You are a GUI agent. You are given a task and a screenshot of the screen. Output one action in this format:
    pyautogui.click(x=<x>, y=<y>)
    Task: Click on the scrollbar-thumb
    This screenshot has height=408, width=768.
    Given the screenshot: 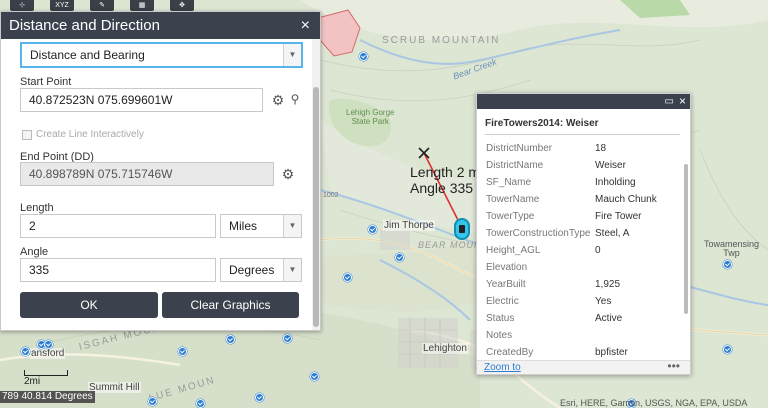 What is the action you would take?
    pyautogui.click(x=316, y=207)
    